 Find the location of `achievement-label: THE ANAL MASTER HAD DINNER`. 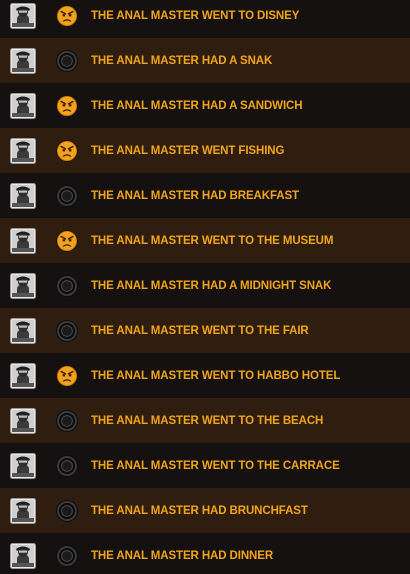

achievement-label: THE ANAL MASTER HAD DINNER is located at coordinates (182, 555).